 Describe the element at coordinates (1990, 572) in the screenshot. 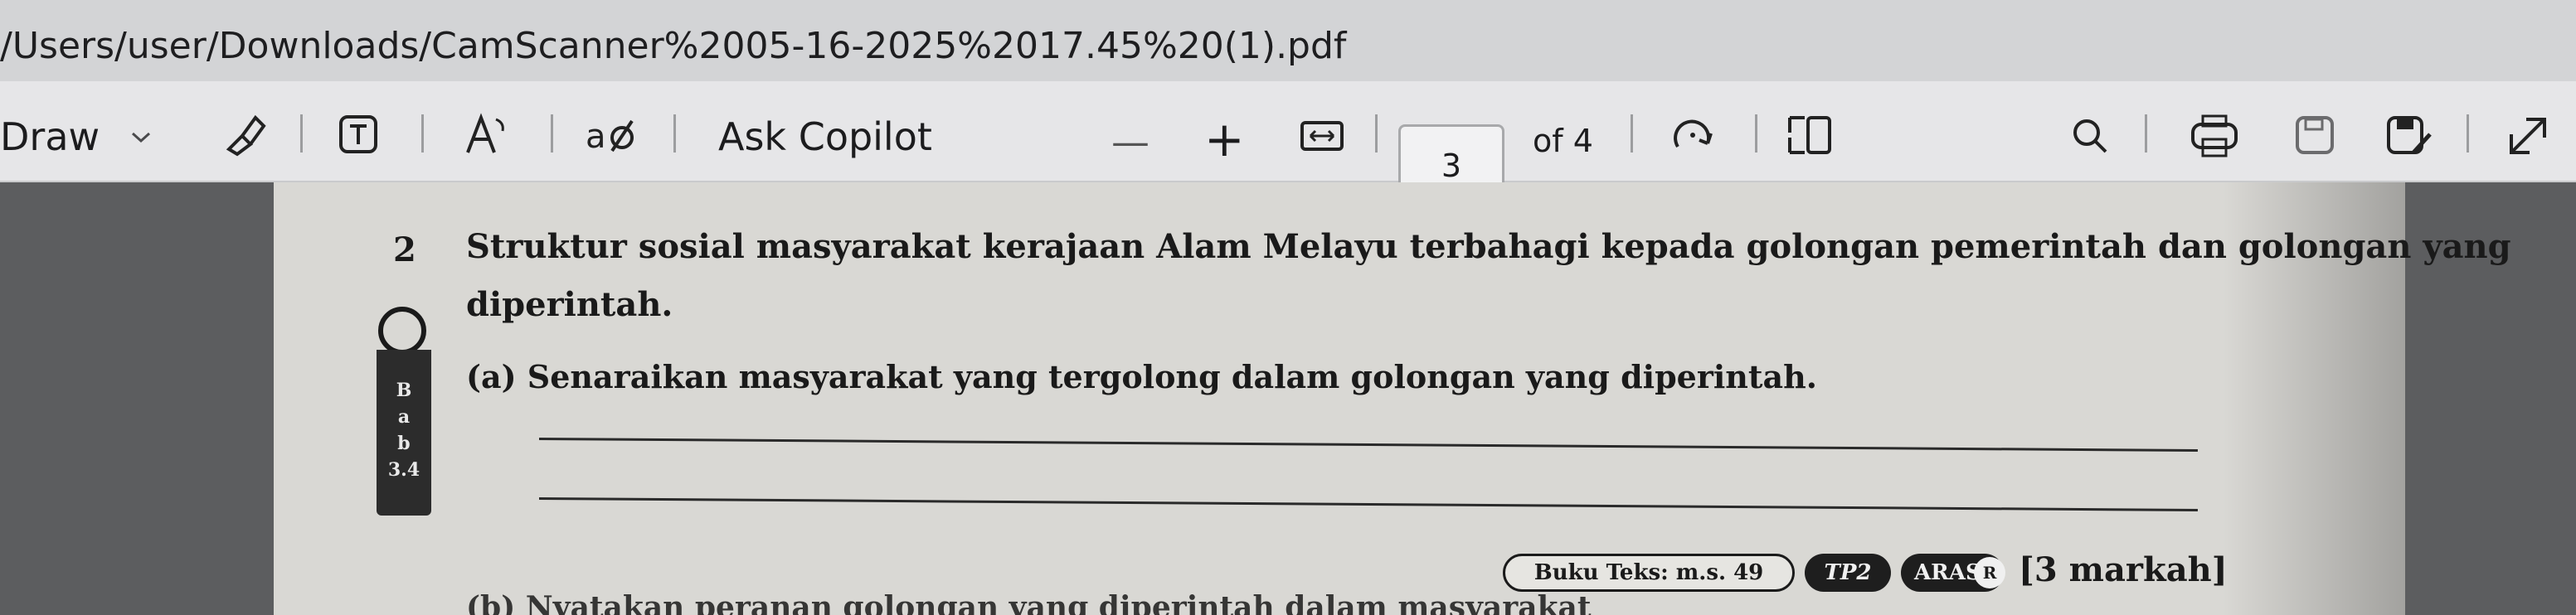

I see `aras-level: R` at that location.